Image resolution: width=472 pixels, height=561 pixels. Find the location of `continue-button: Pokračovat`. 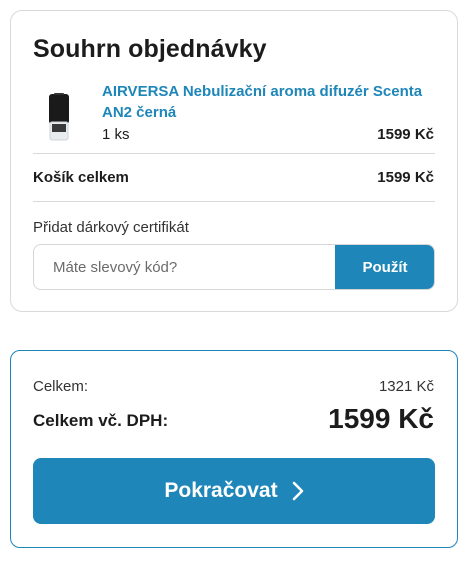

continue-button: Pokračovat is located at coordinates (234, 491).